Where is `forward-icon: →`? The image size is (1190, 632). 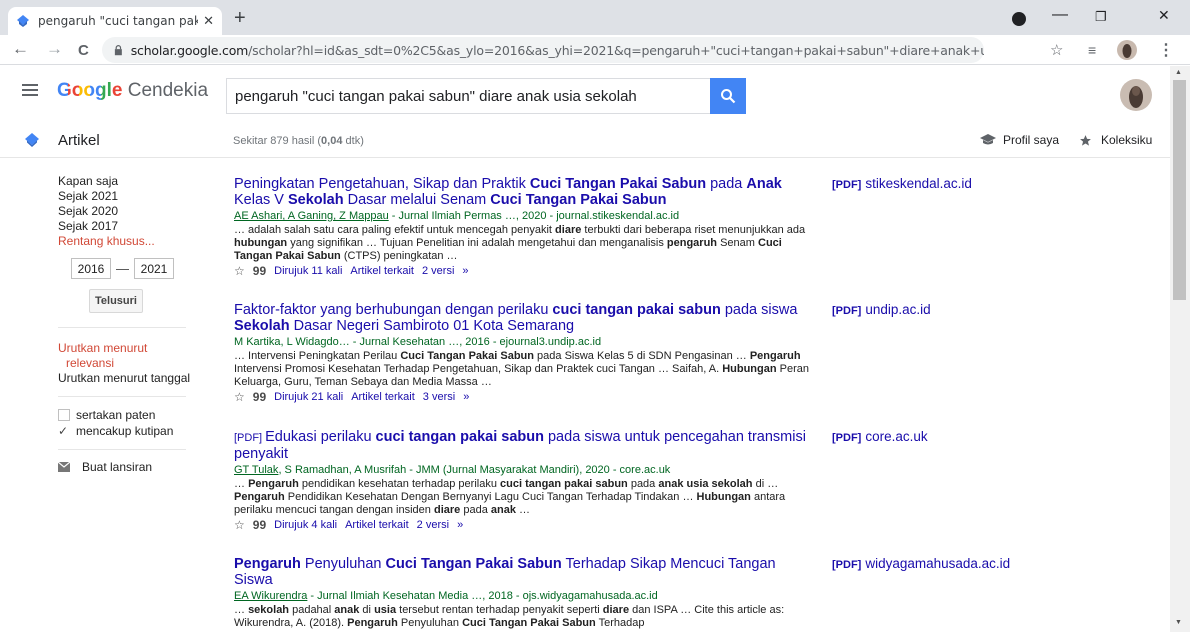 forward-icon: → is located at coordinates (54, 49).